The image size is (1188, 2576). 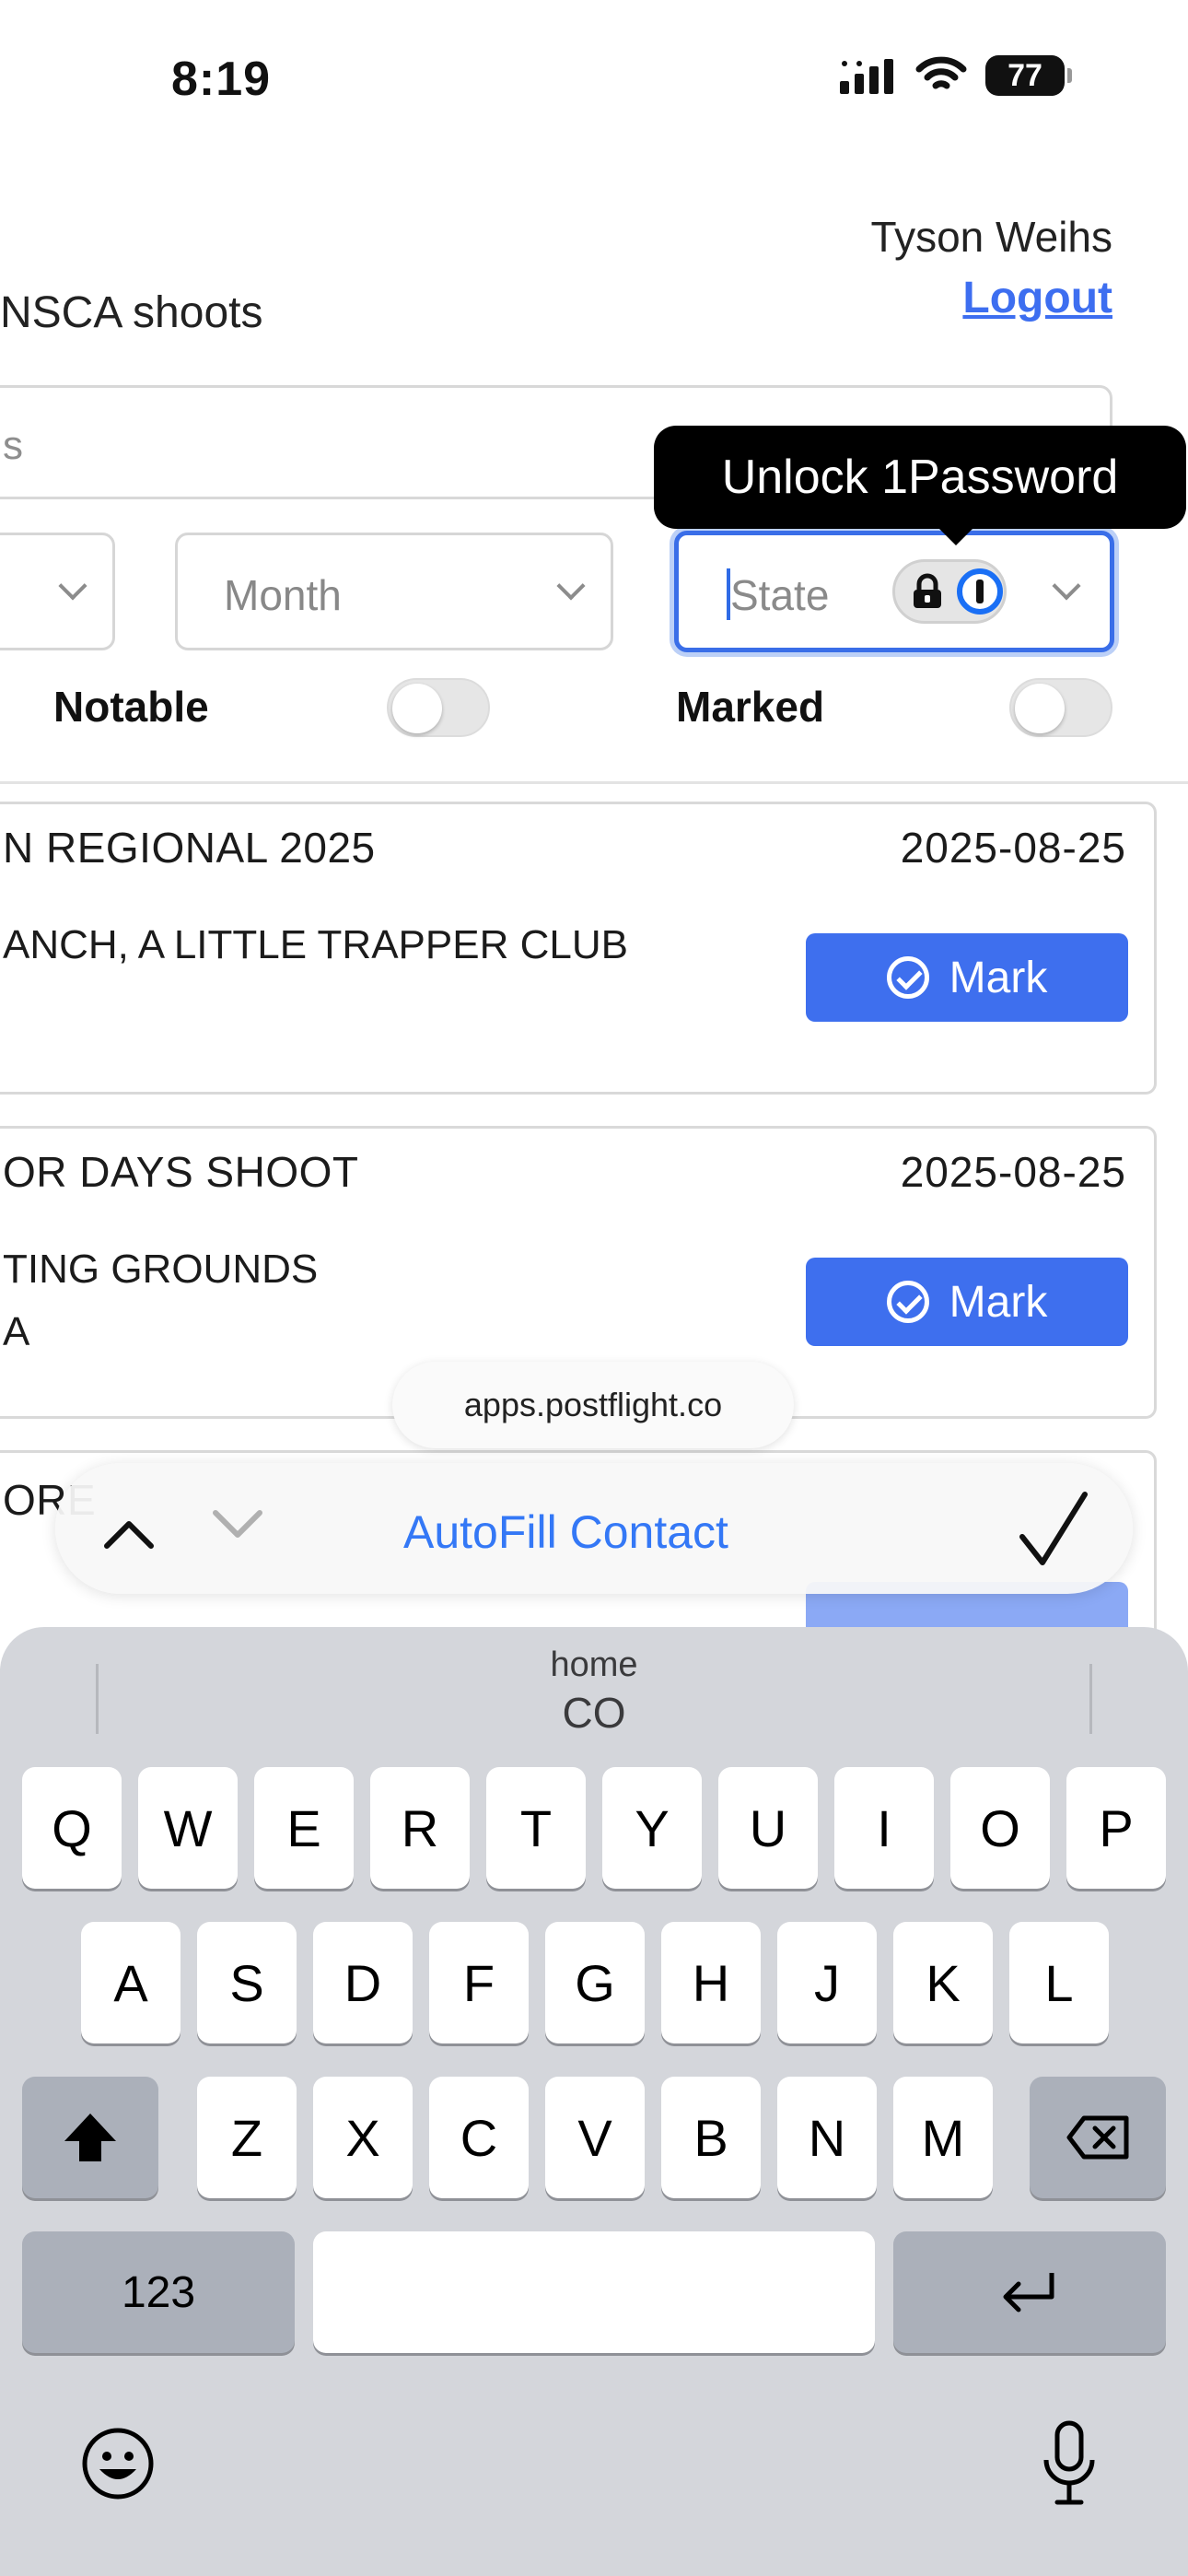 What do you see at coordinates (1053, 1531) in the screenshot?
I see `checkmark-icon` at bounding box center [1053, 1531].